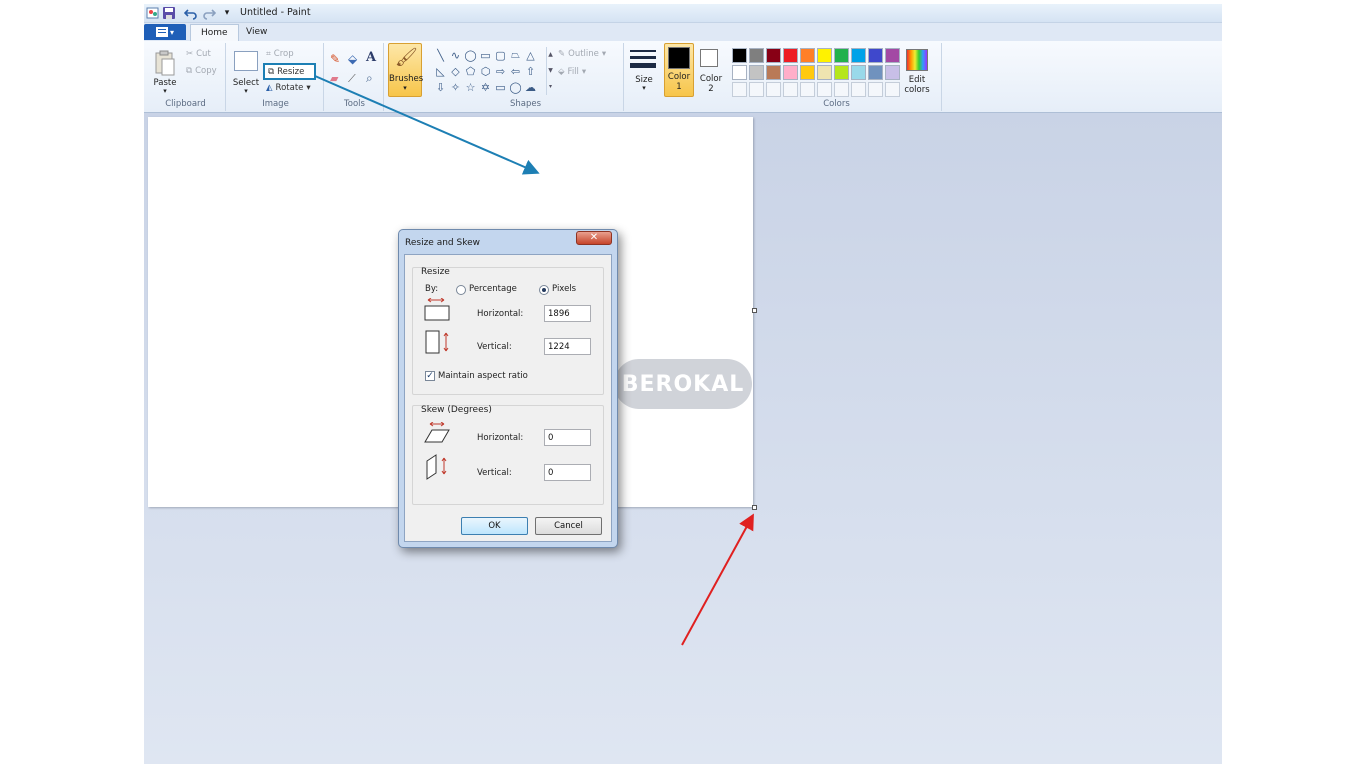 The width and height of the screenshot is (1366, 768). I want to click on line-shape-icon: ╲, so click(440, 55).